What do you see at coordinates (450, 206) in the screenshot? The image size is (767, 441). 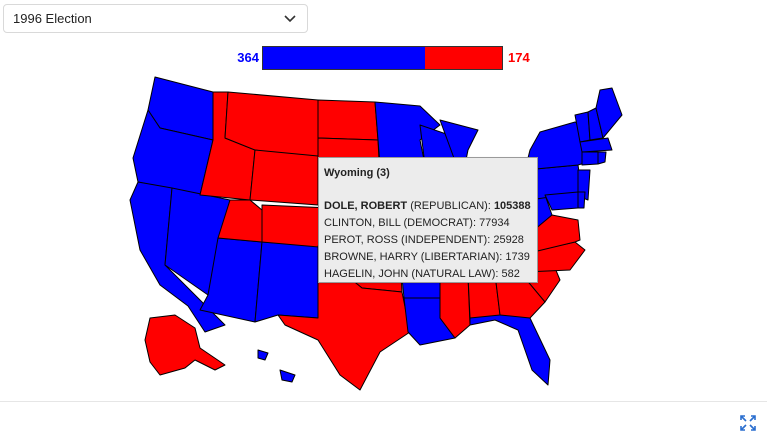 I see `candidate-party: (REPUBLICAN):` at bounding box center [450, 206].